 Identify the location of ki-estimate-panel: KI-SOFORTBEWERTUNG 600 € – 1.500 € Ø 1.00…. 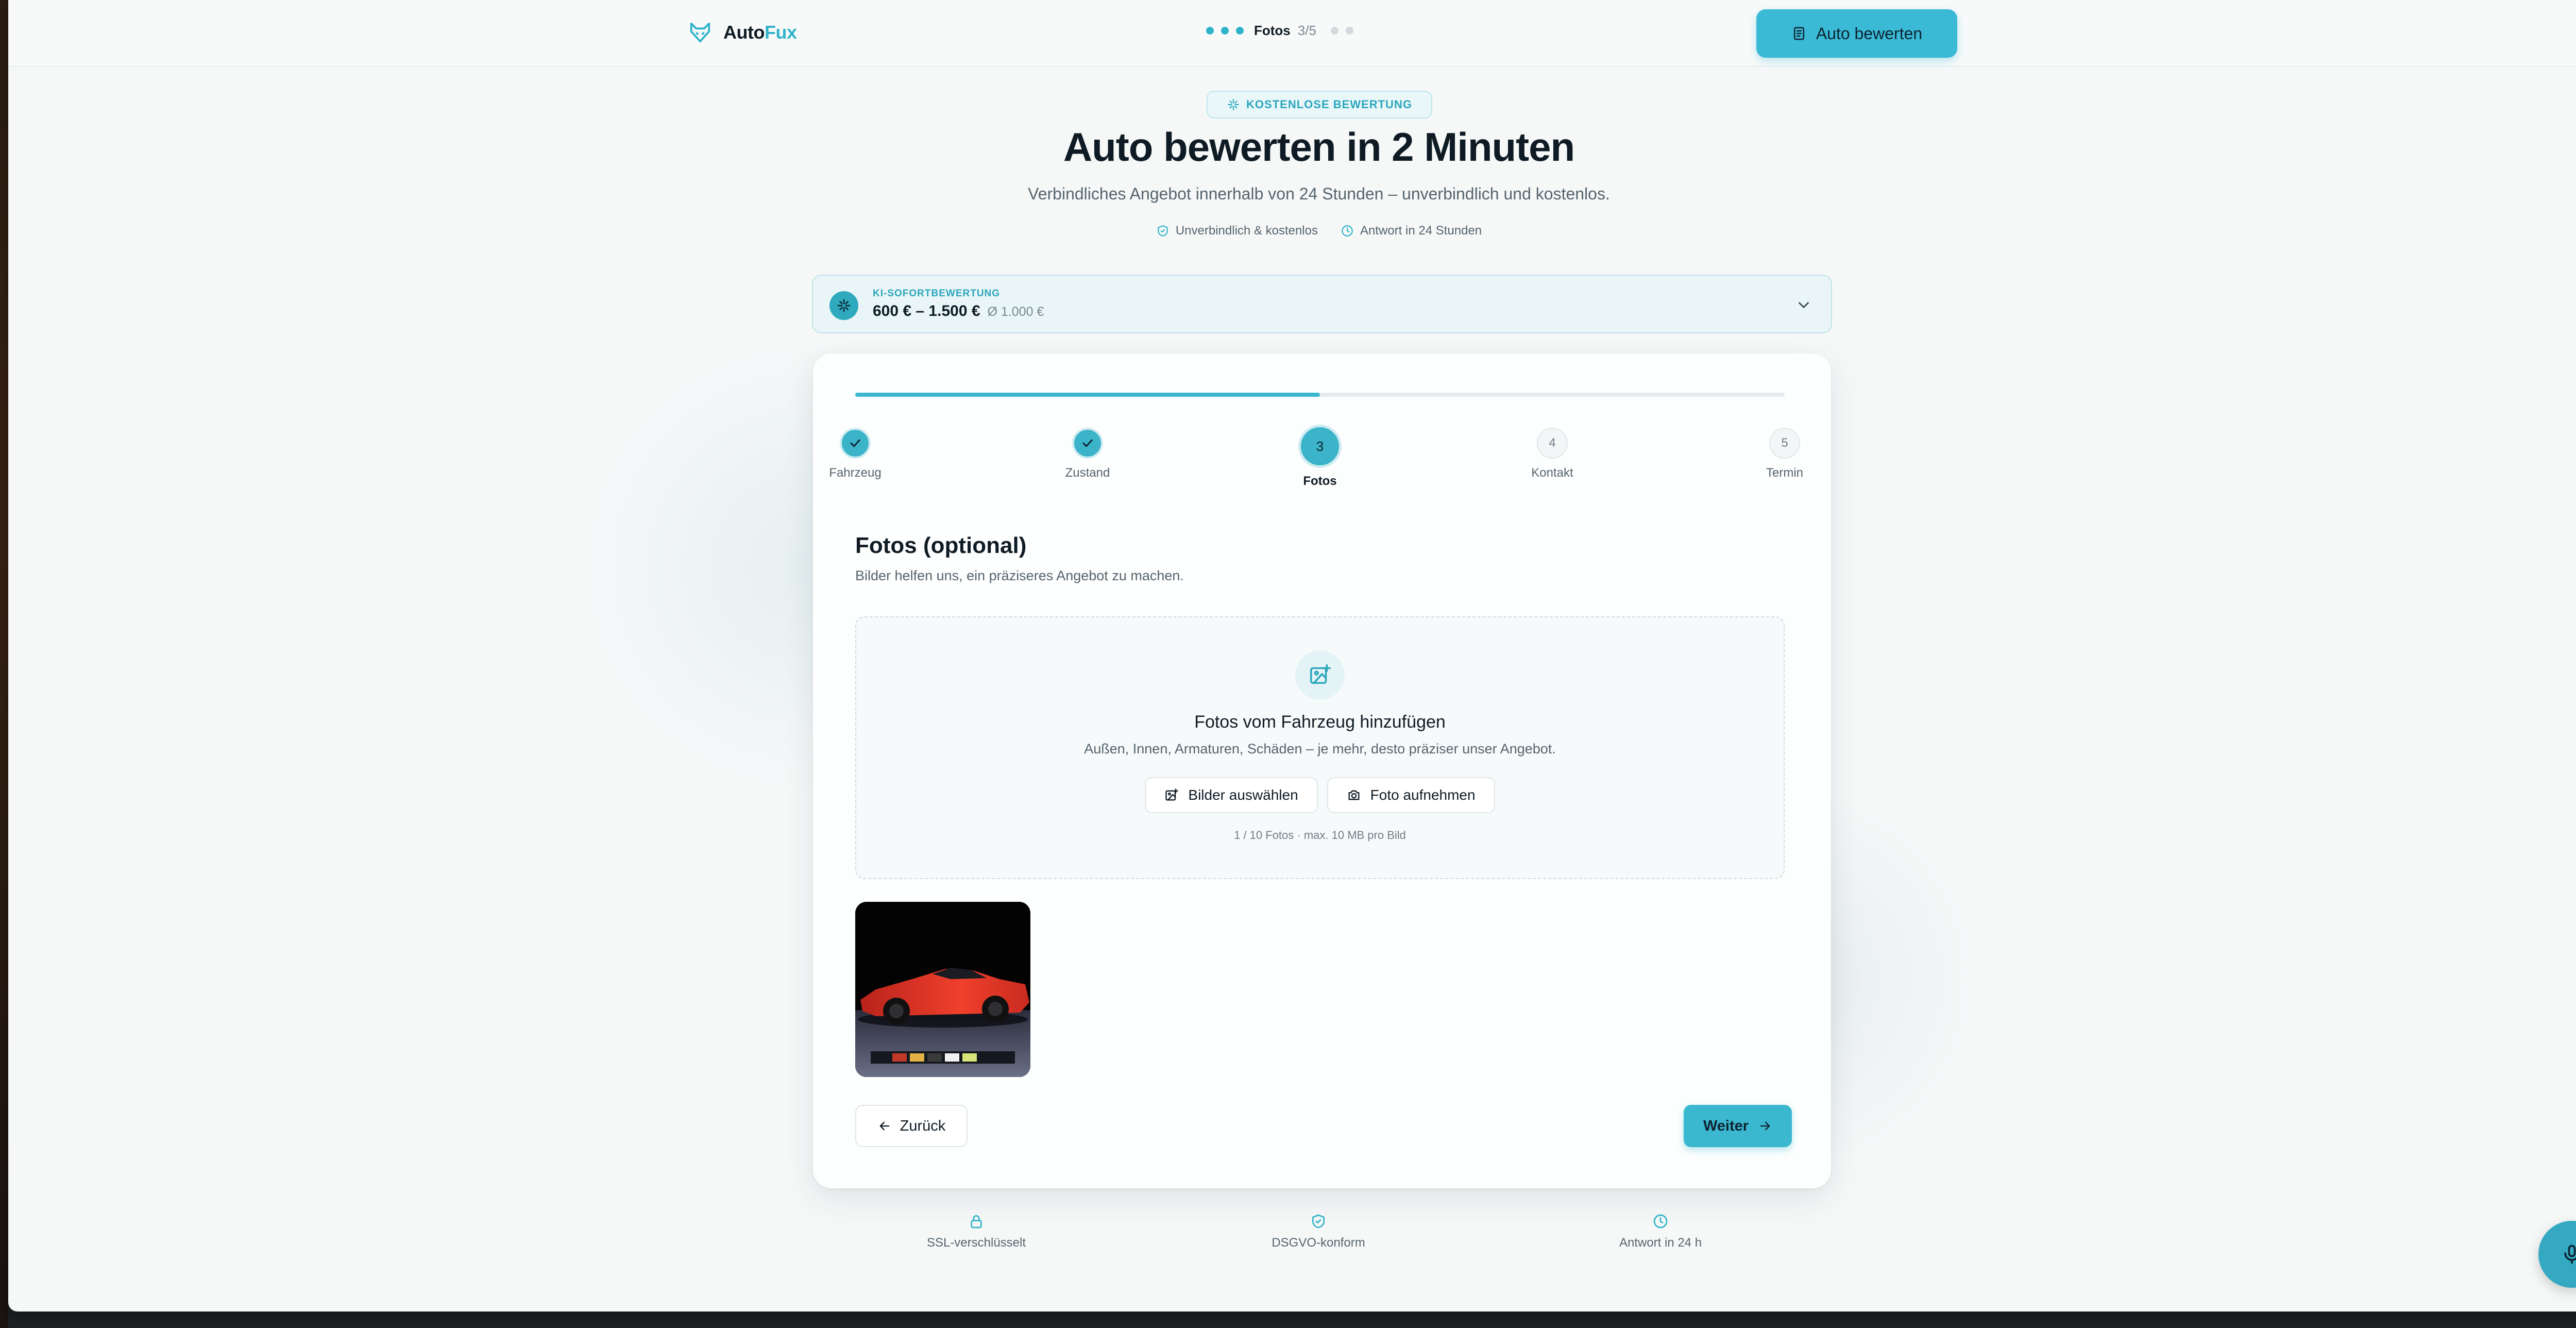
(1322, 304).